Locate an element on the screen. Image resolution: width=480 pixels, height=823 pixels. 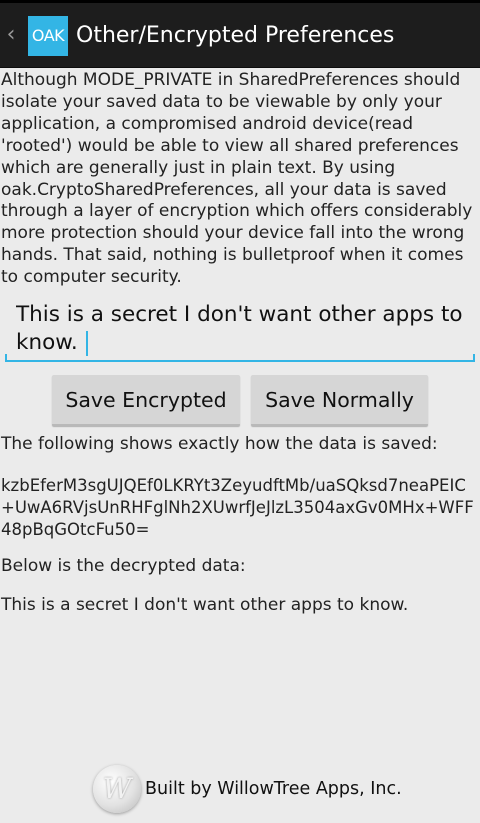
action-bar: ‹ OAK Other/Encrypted Preferences is located at coordinates (240, 35).